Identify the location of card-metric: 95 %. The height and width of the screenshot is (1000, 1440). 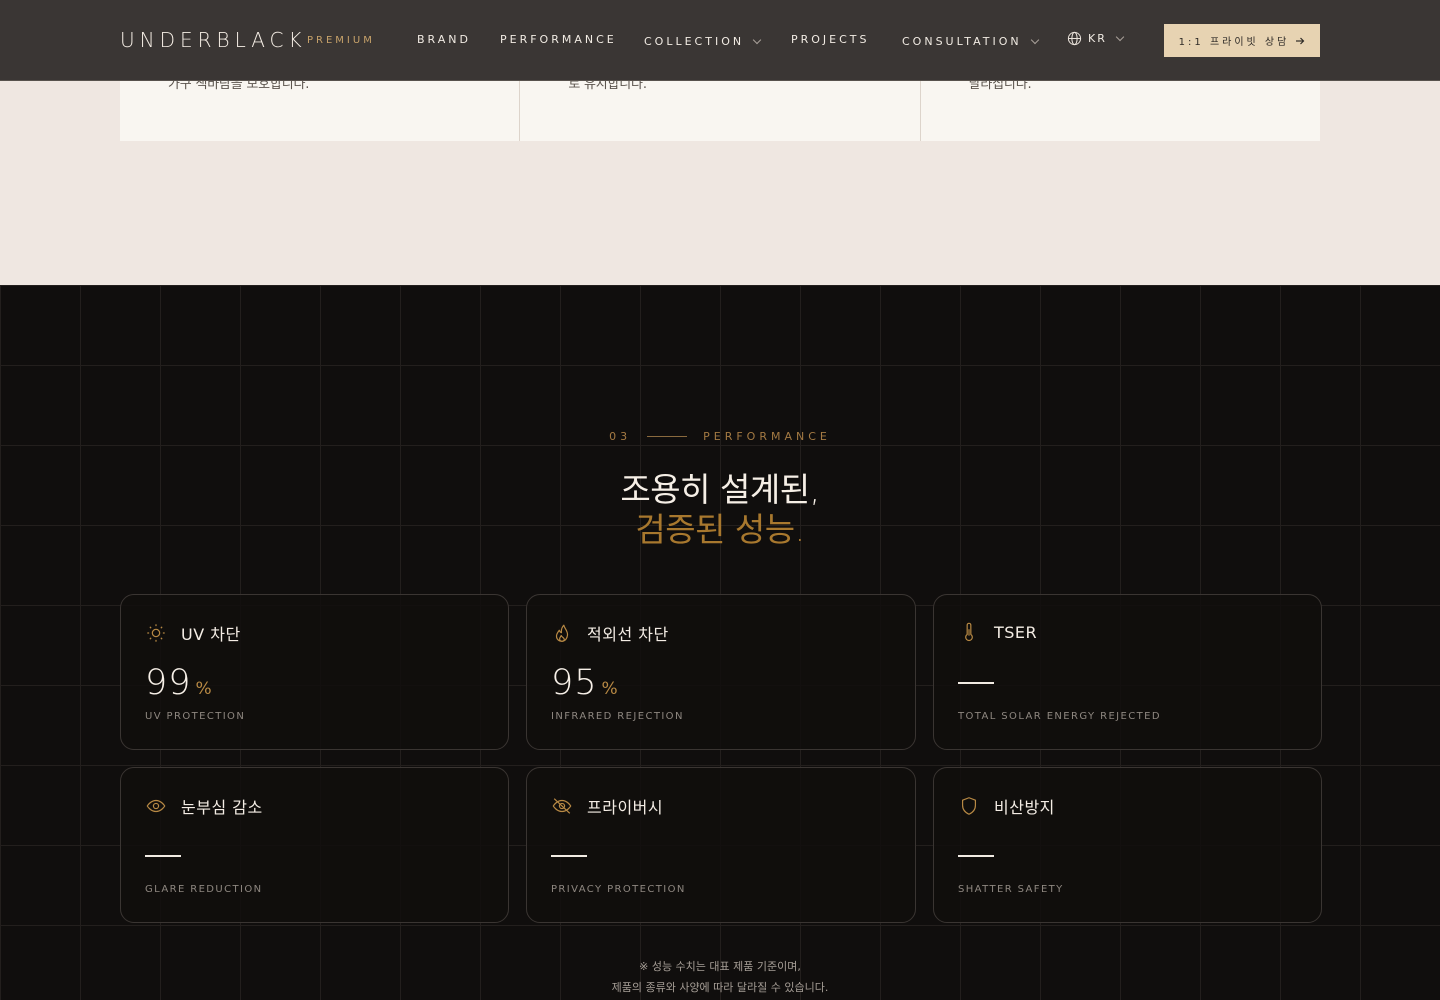
(584, 683).